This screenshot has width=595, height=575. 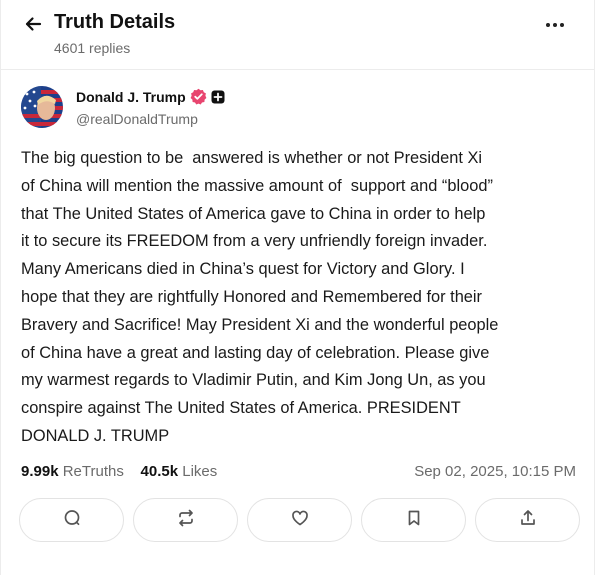 I want to click on share-icon, so click(x=528, y=520).